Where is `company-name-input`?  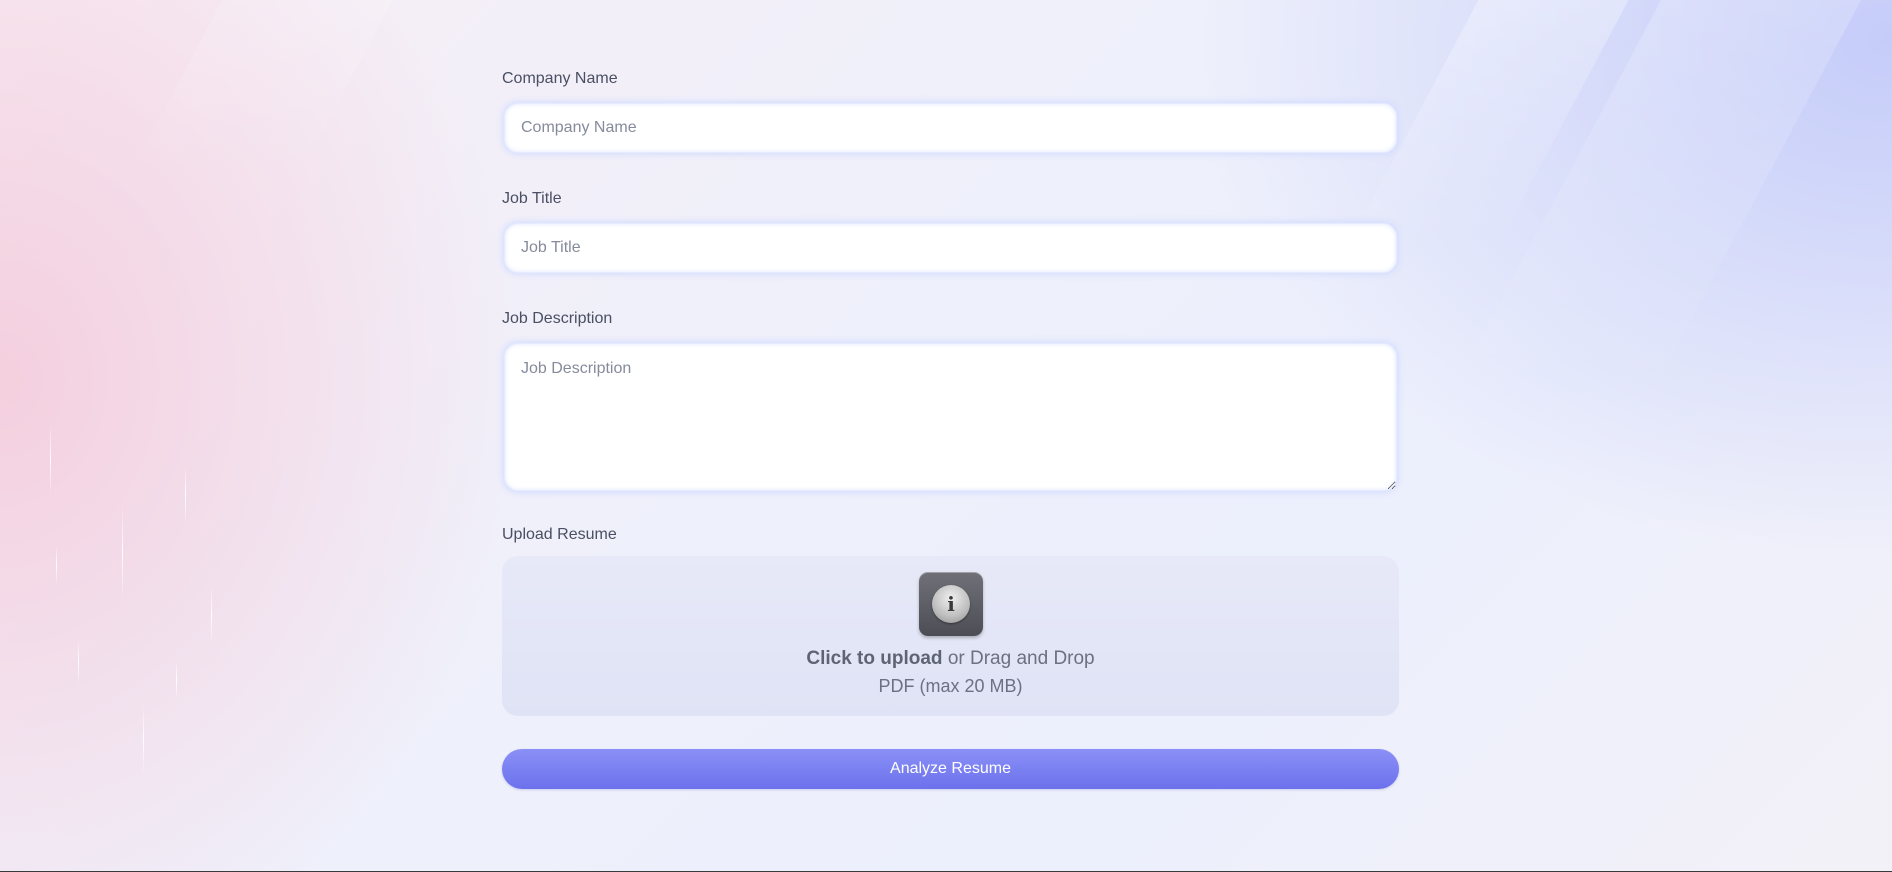 company-name-input is located at coordinates (950, 128).